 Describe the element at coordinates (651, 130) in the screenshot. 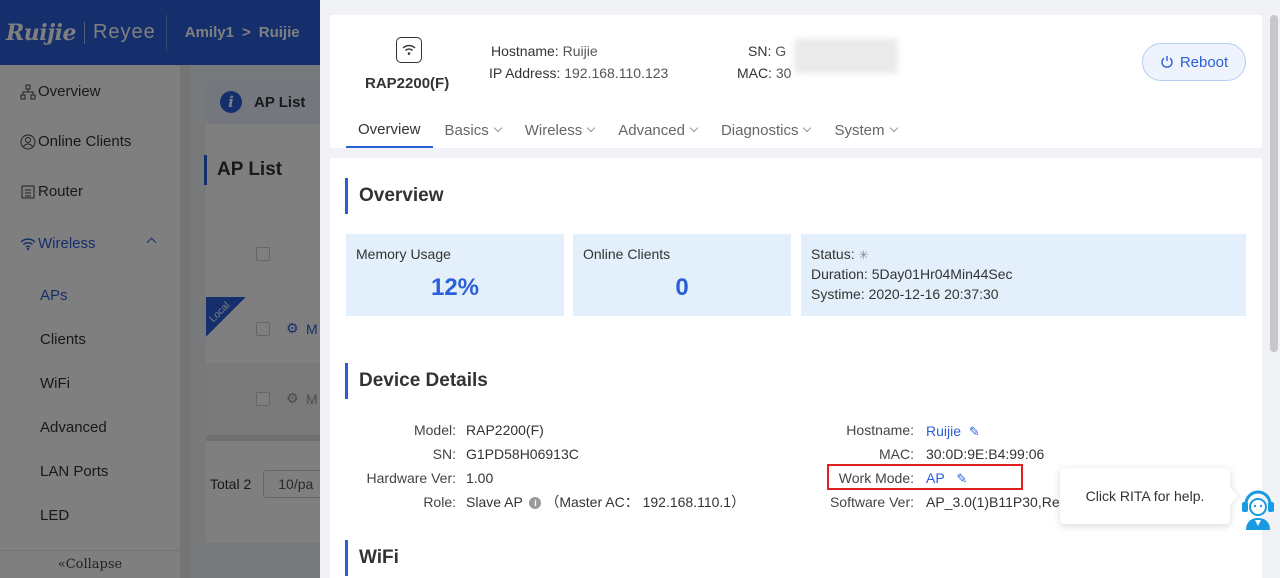

I see `tab-label: Advanced` at that location.